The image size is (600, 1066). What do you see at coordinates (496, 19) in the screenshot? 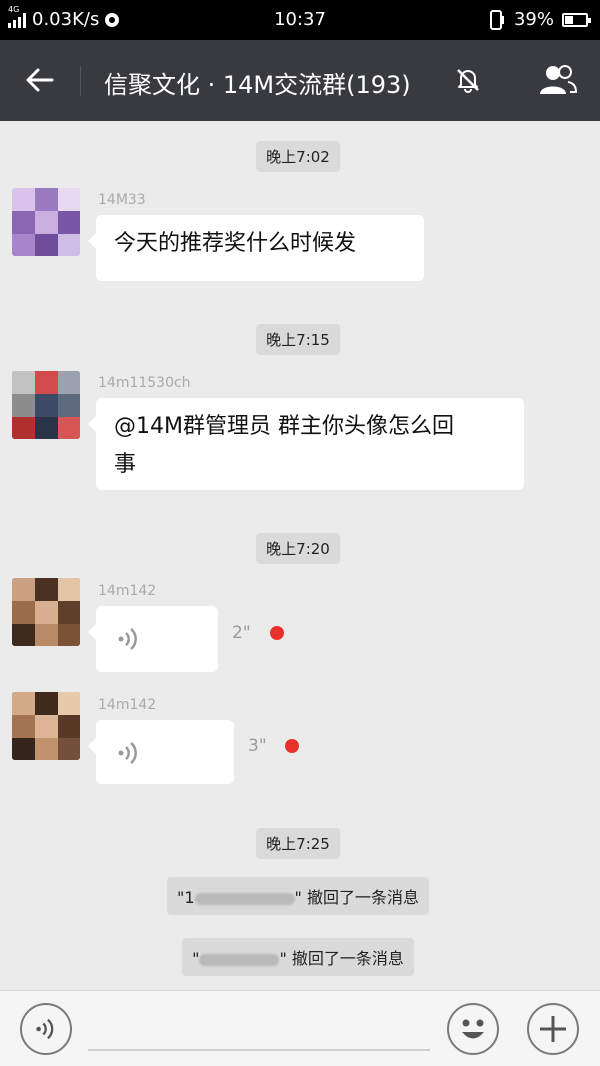
I see `phone-icon` at bounding box center [496, 19].